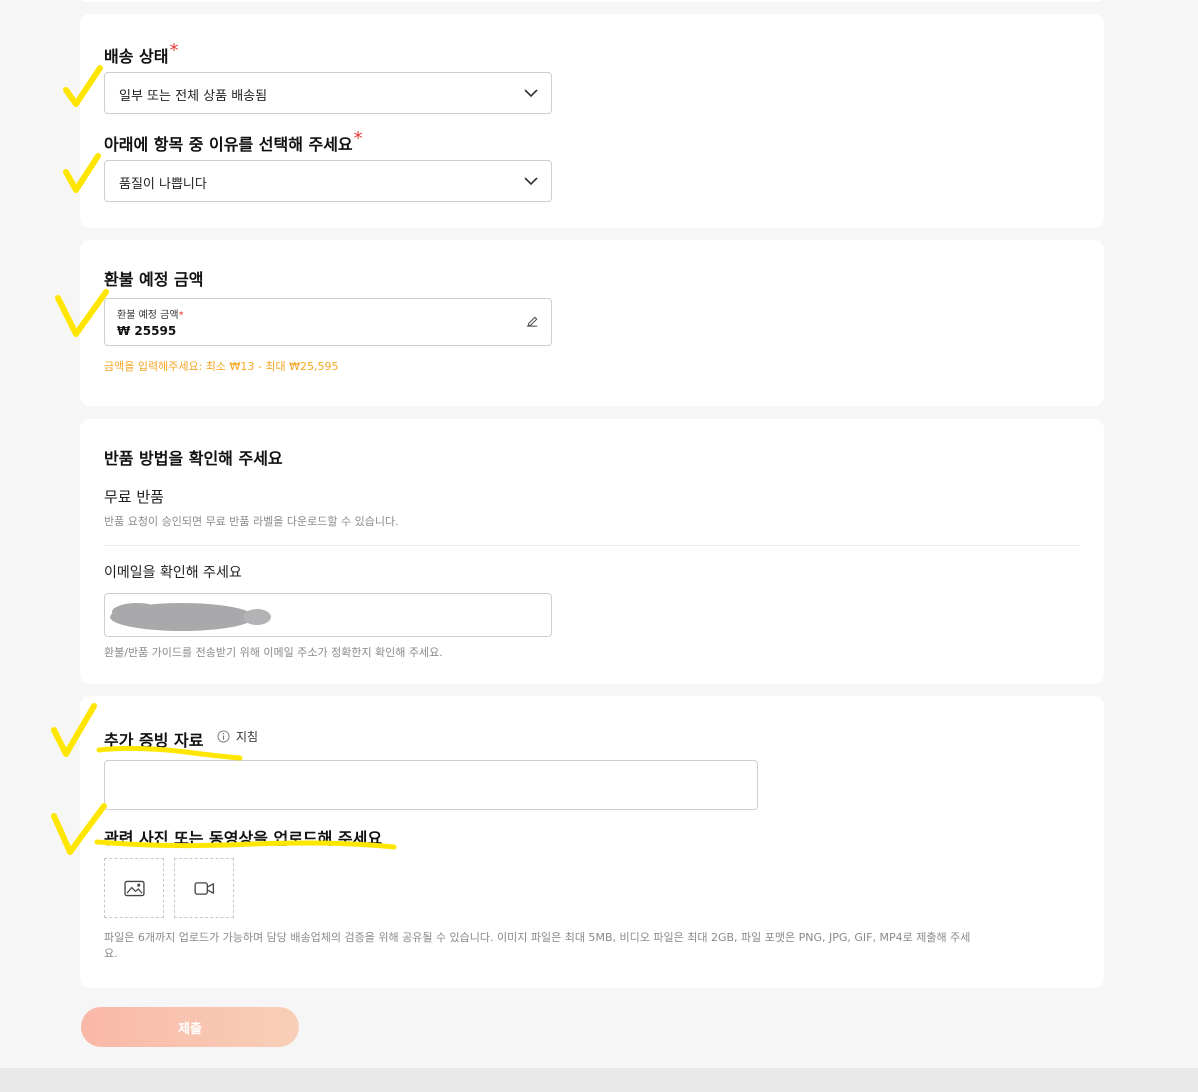 The height and width of the screenshot is (1092, 1198). Describe the element at coordinates (592, 1) in the screenshot. I see `previous-card` at that location.